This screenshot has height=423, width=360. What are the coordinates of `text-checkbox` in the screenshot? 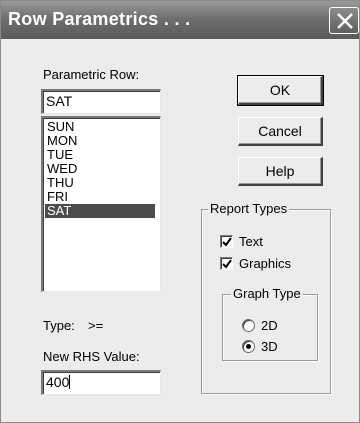 It's located at (226, 241).